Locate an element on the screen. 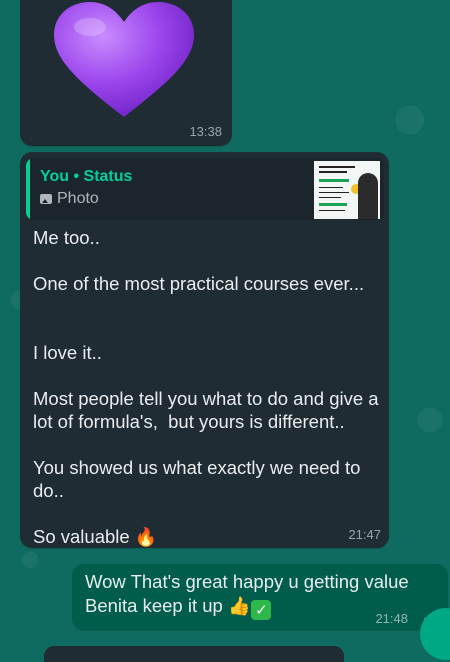  check-mark-icon: ✓ is located at coordinates (261, 610).